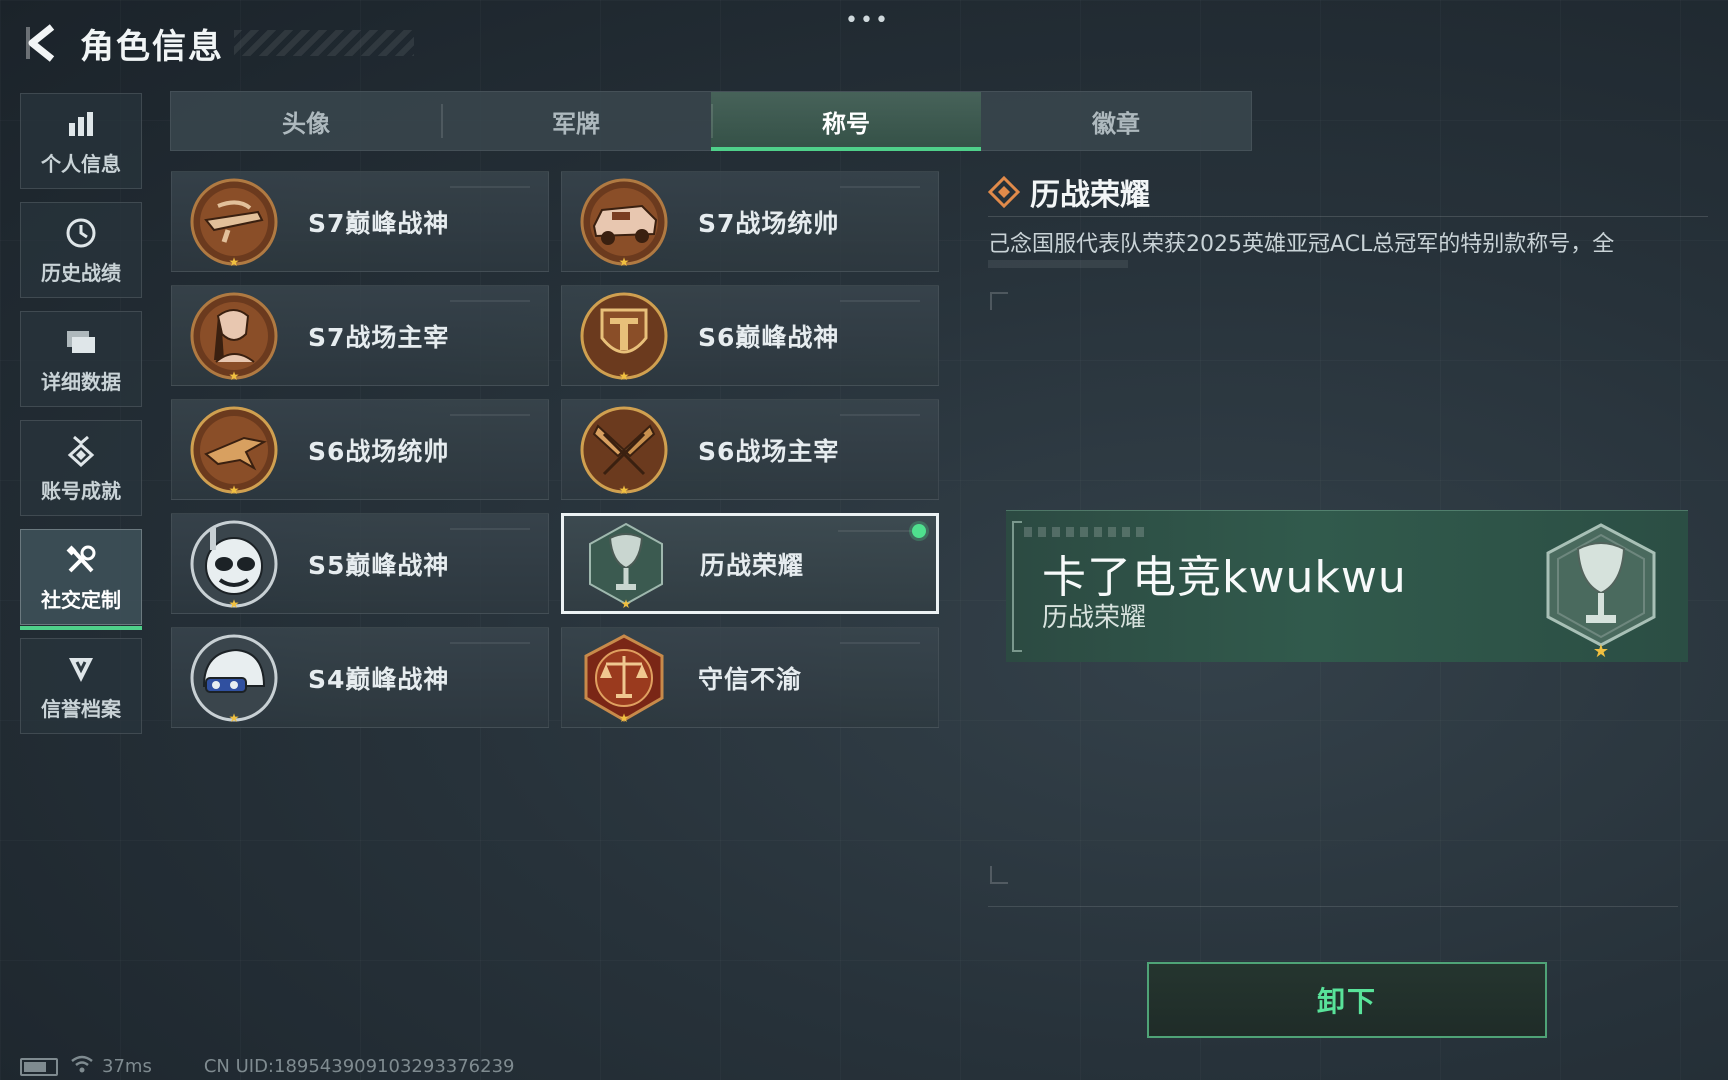 The image size is (1728, 1080). What do you see at coordinates (1090, 195) in the screenshot?
I see `detail-title: 历战荣耀` at bounding box center [1090, 195].